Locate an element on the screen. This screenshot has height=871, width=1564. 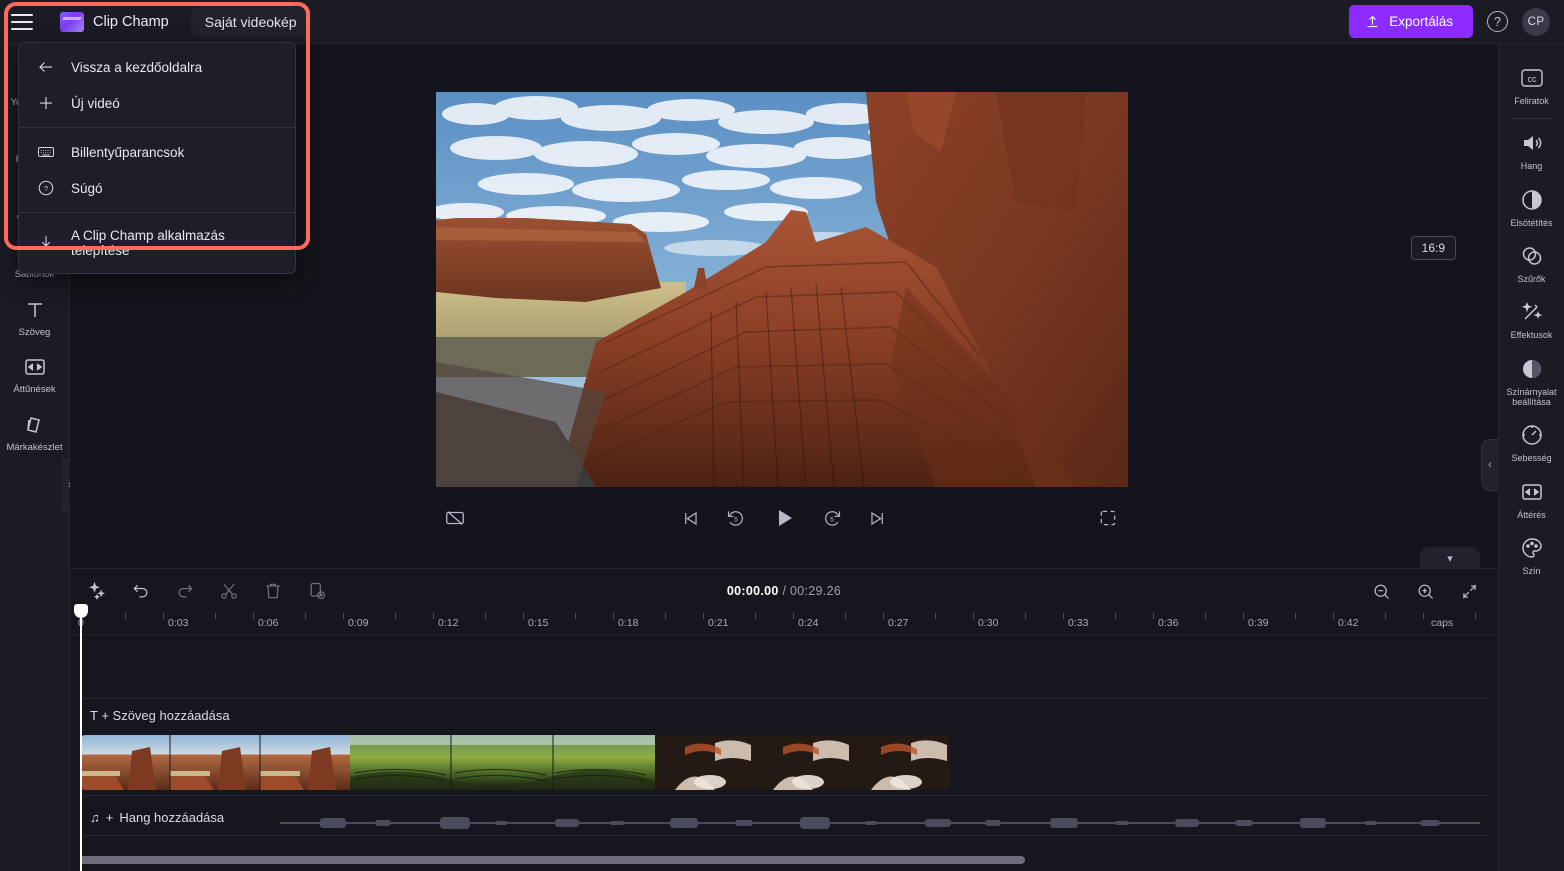
captions-off-icon is located at coordinates (455, 518).